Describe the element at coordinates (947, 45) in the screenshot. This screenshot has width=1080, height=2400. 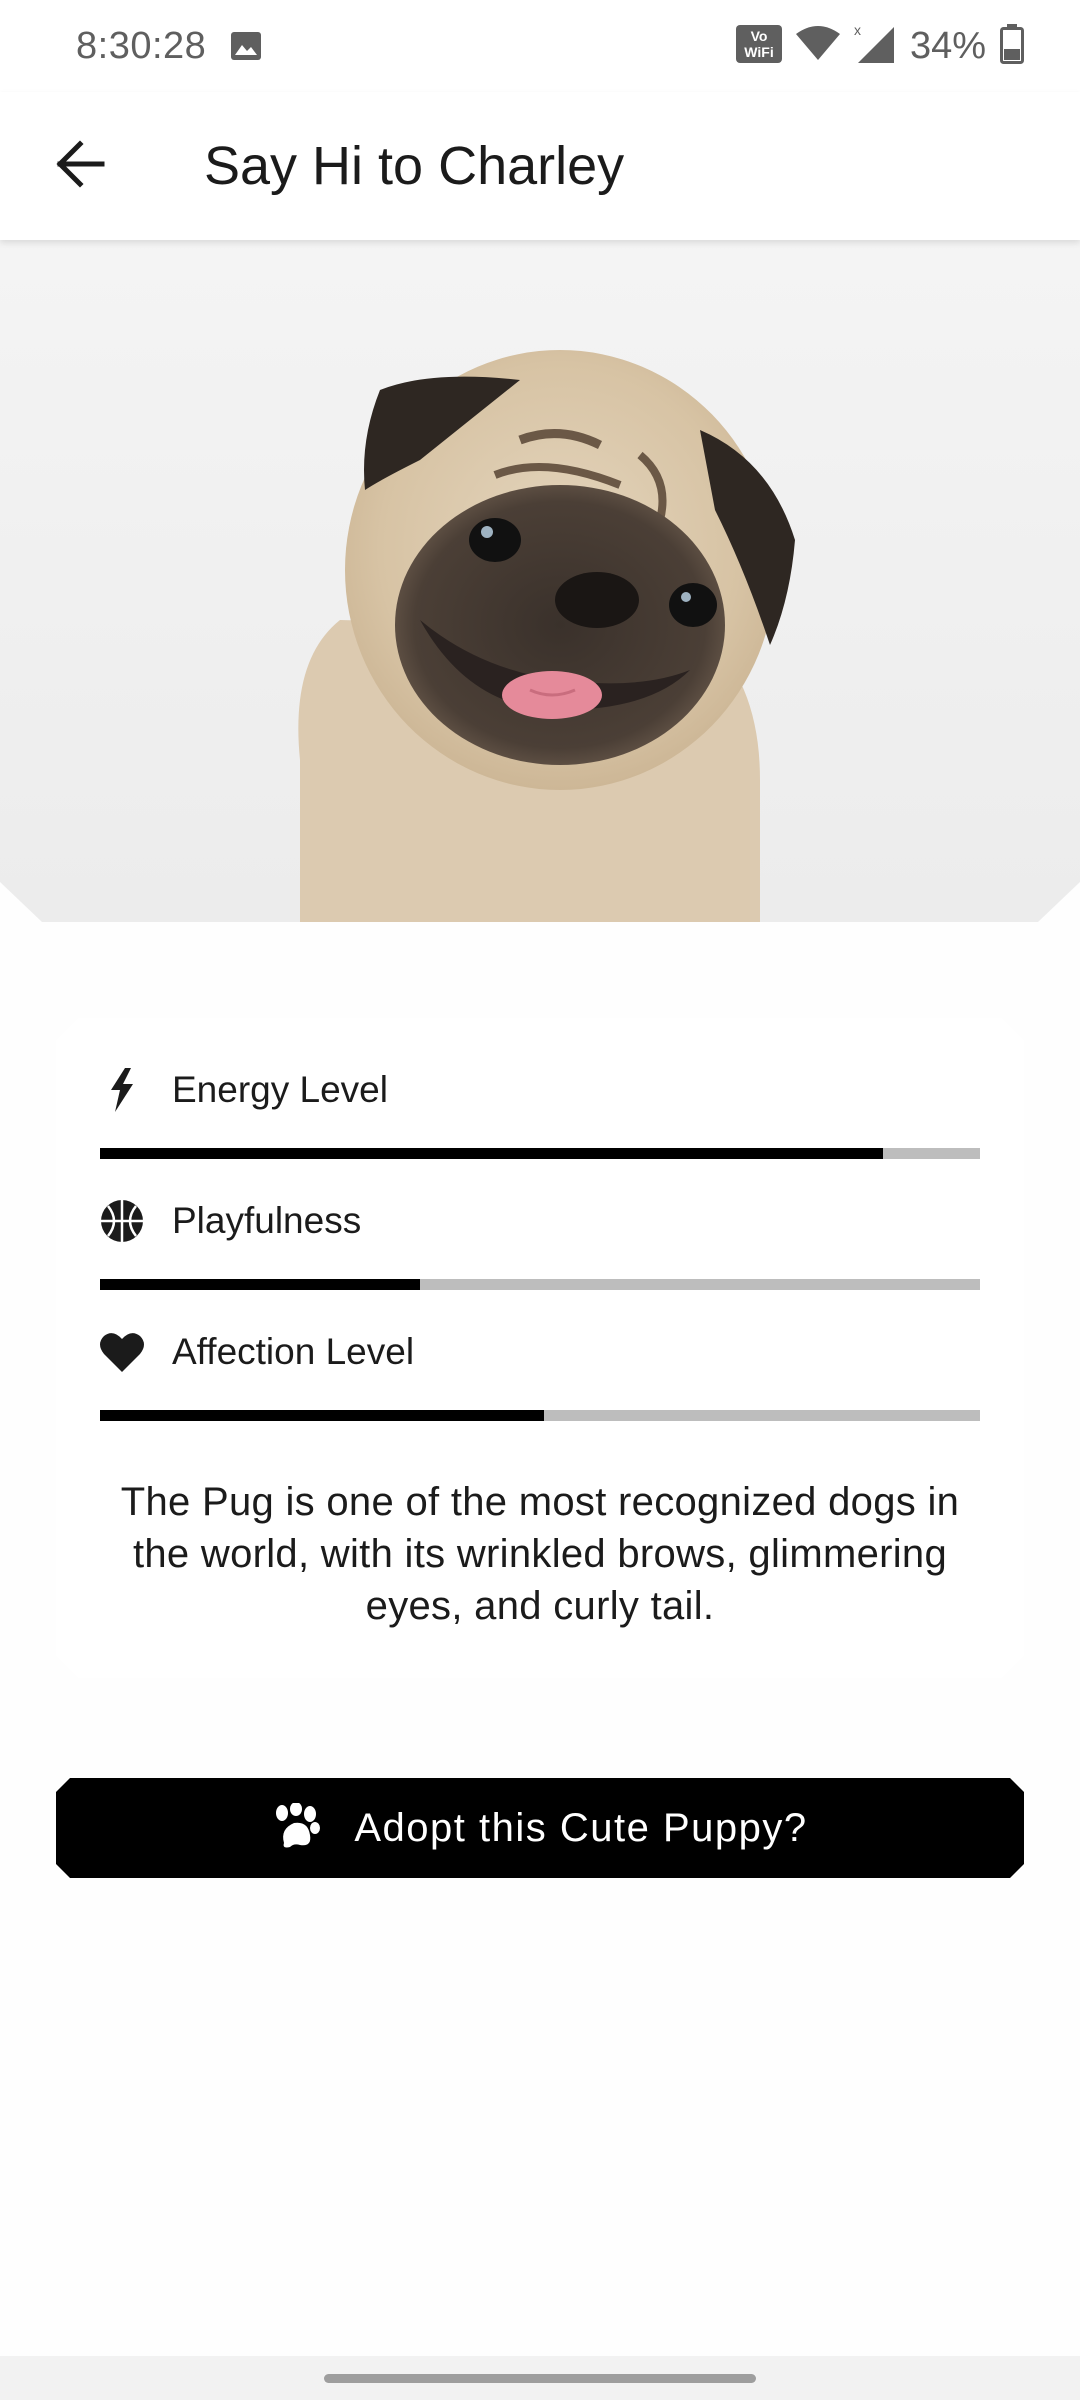
I see `battery-percentage: 34%` at that location.